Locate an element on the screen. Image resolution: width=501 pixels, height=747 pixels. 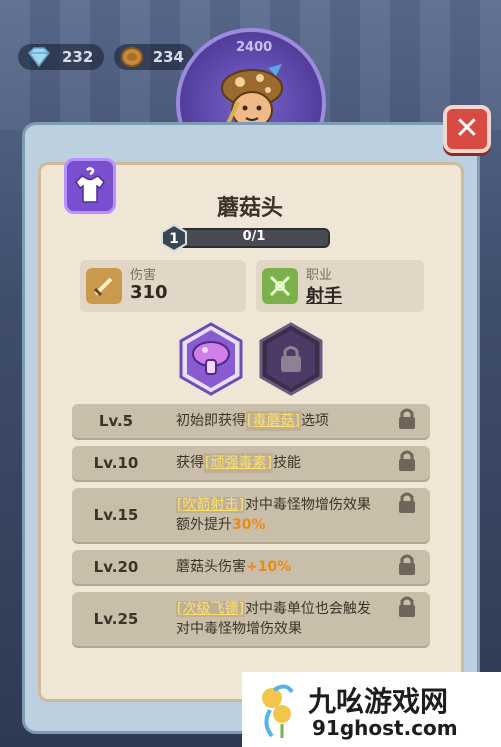
desc-text: 额外提升 is located at coordinates (204, 525).